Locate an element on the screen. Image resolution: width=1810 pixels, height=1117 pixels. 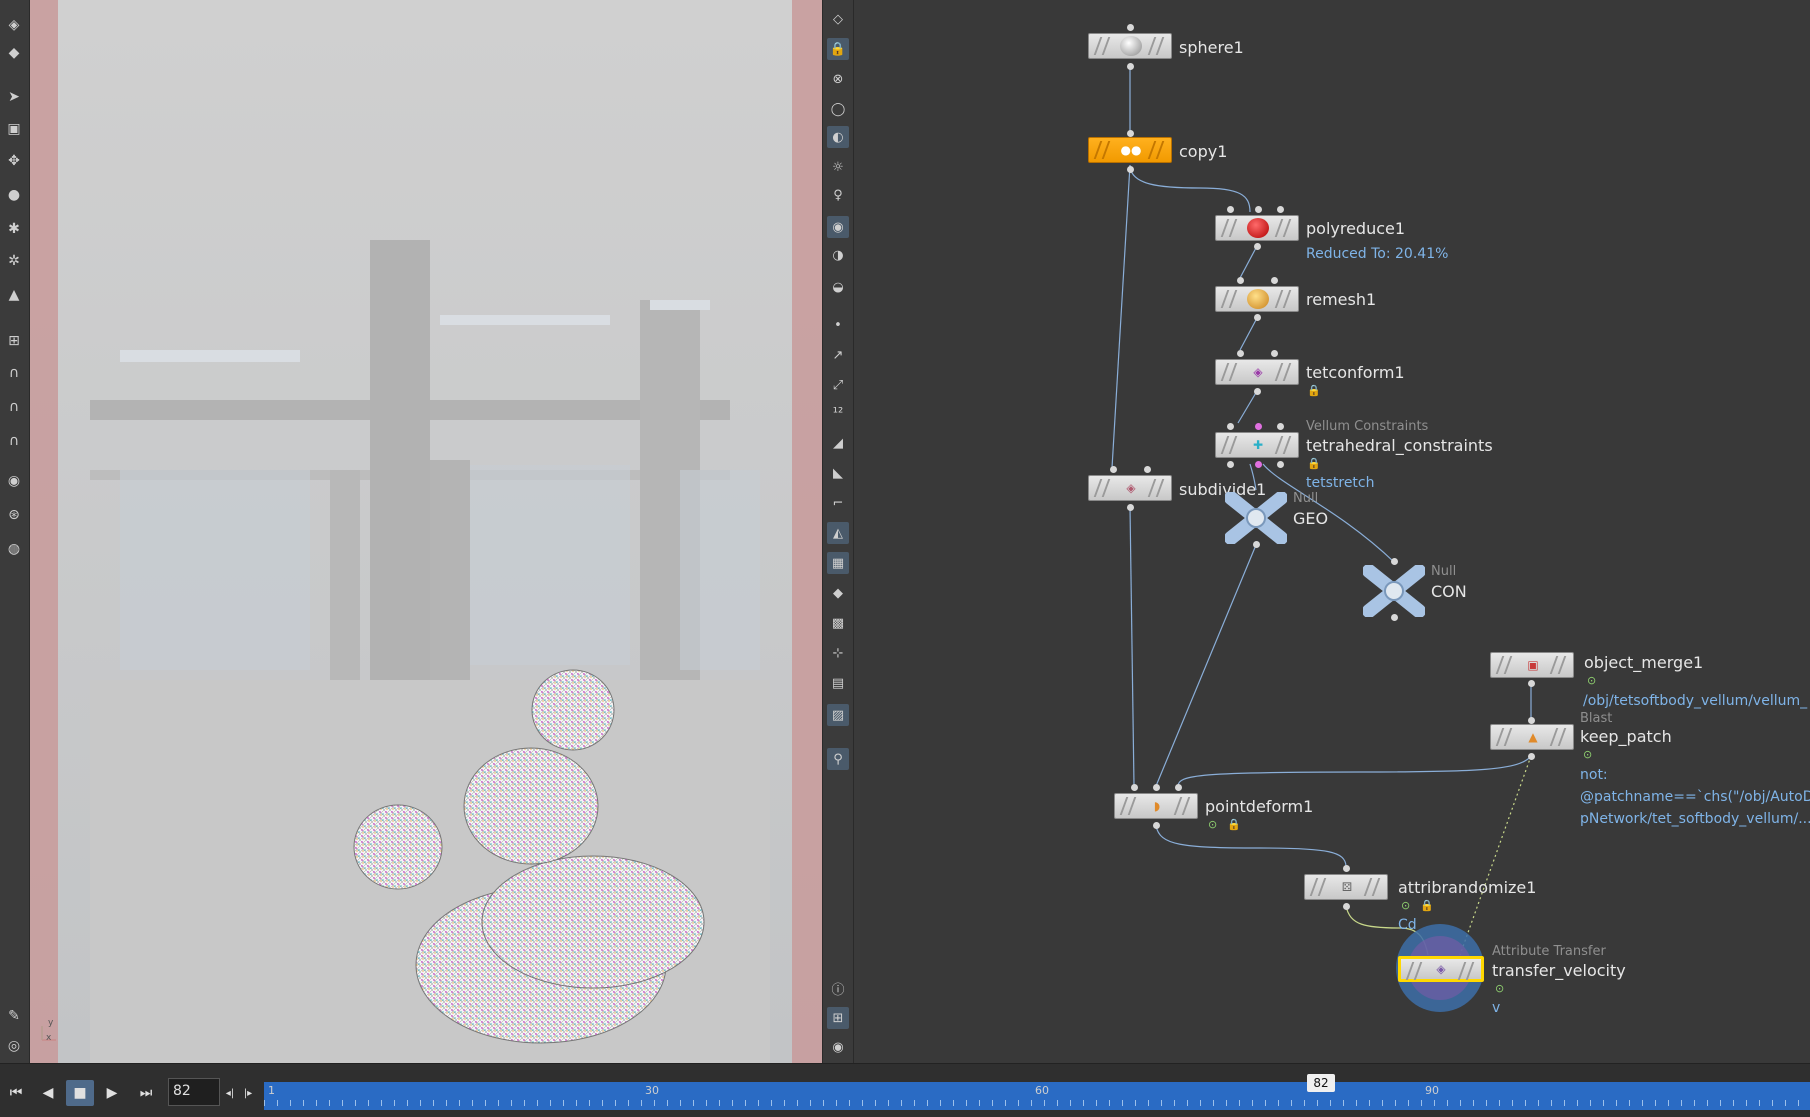
port-subdivide1-out is located at coordinates (1130, 507).